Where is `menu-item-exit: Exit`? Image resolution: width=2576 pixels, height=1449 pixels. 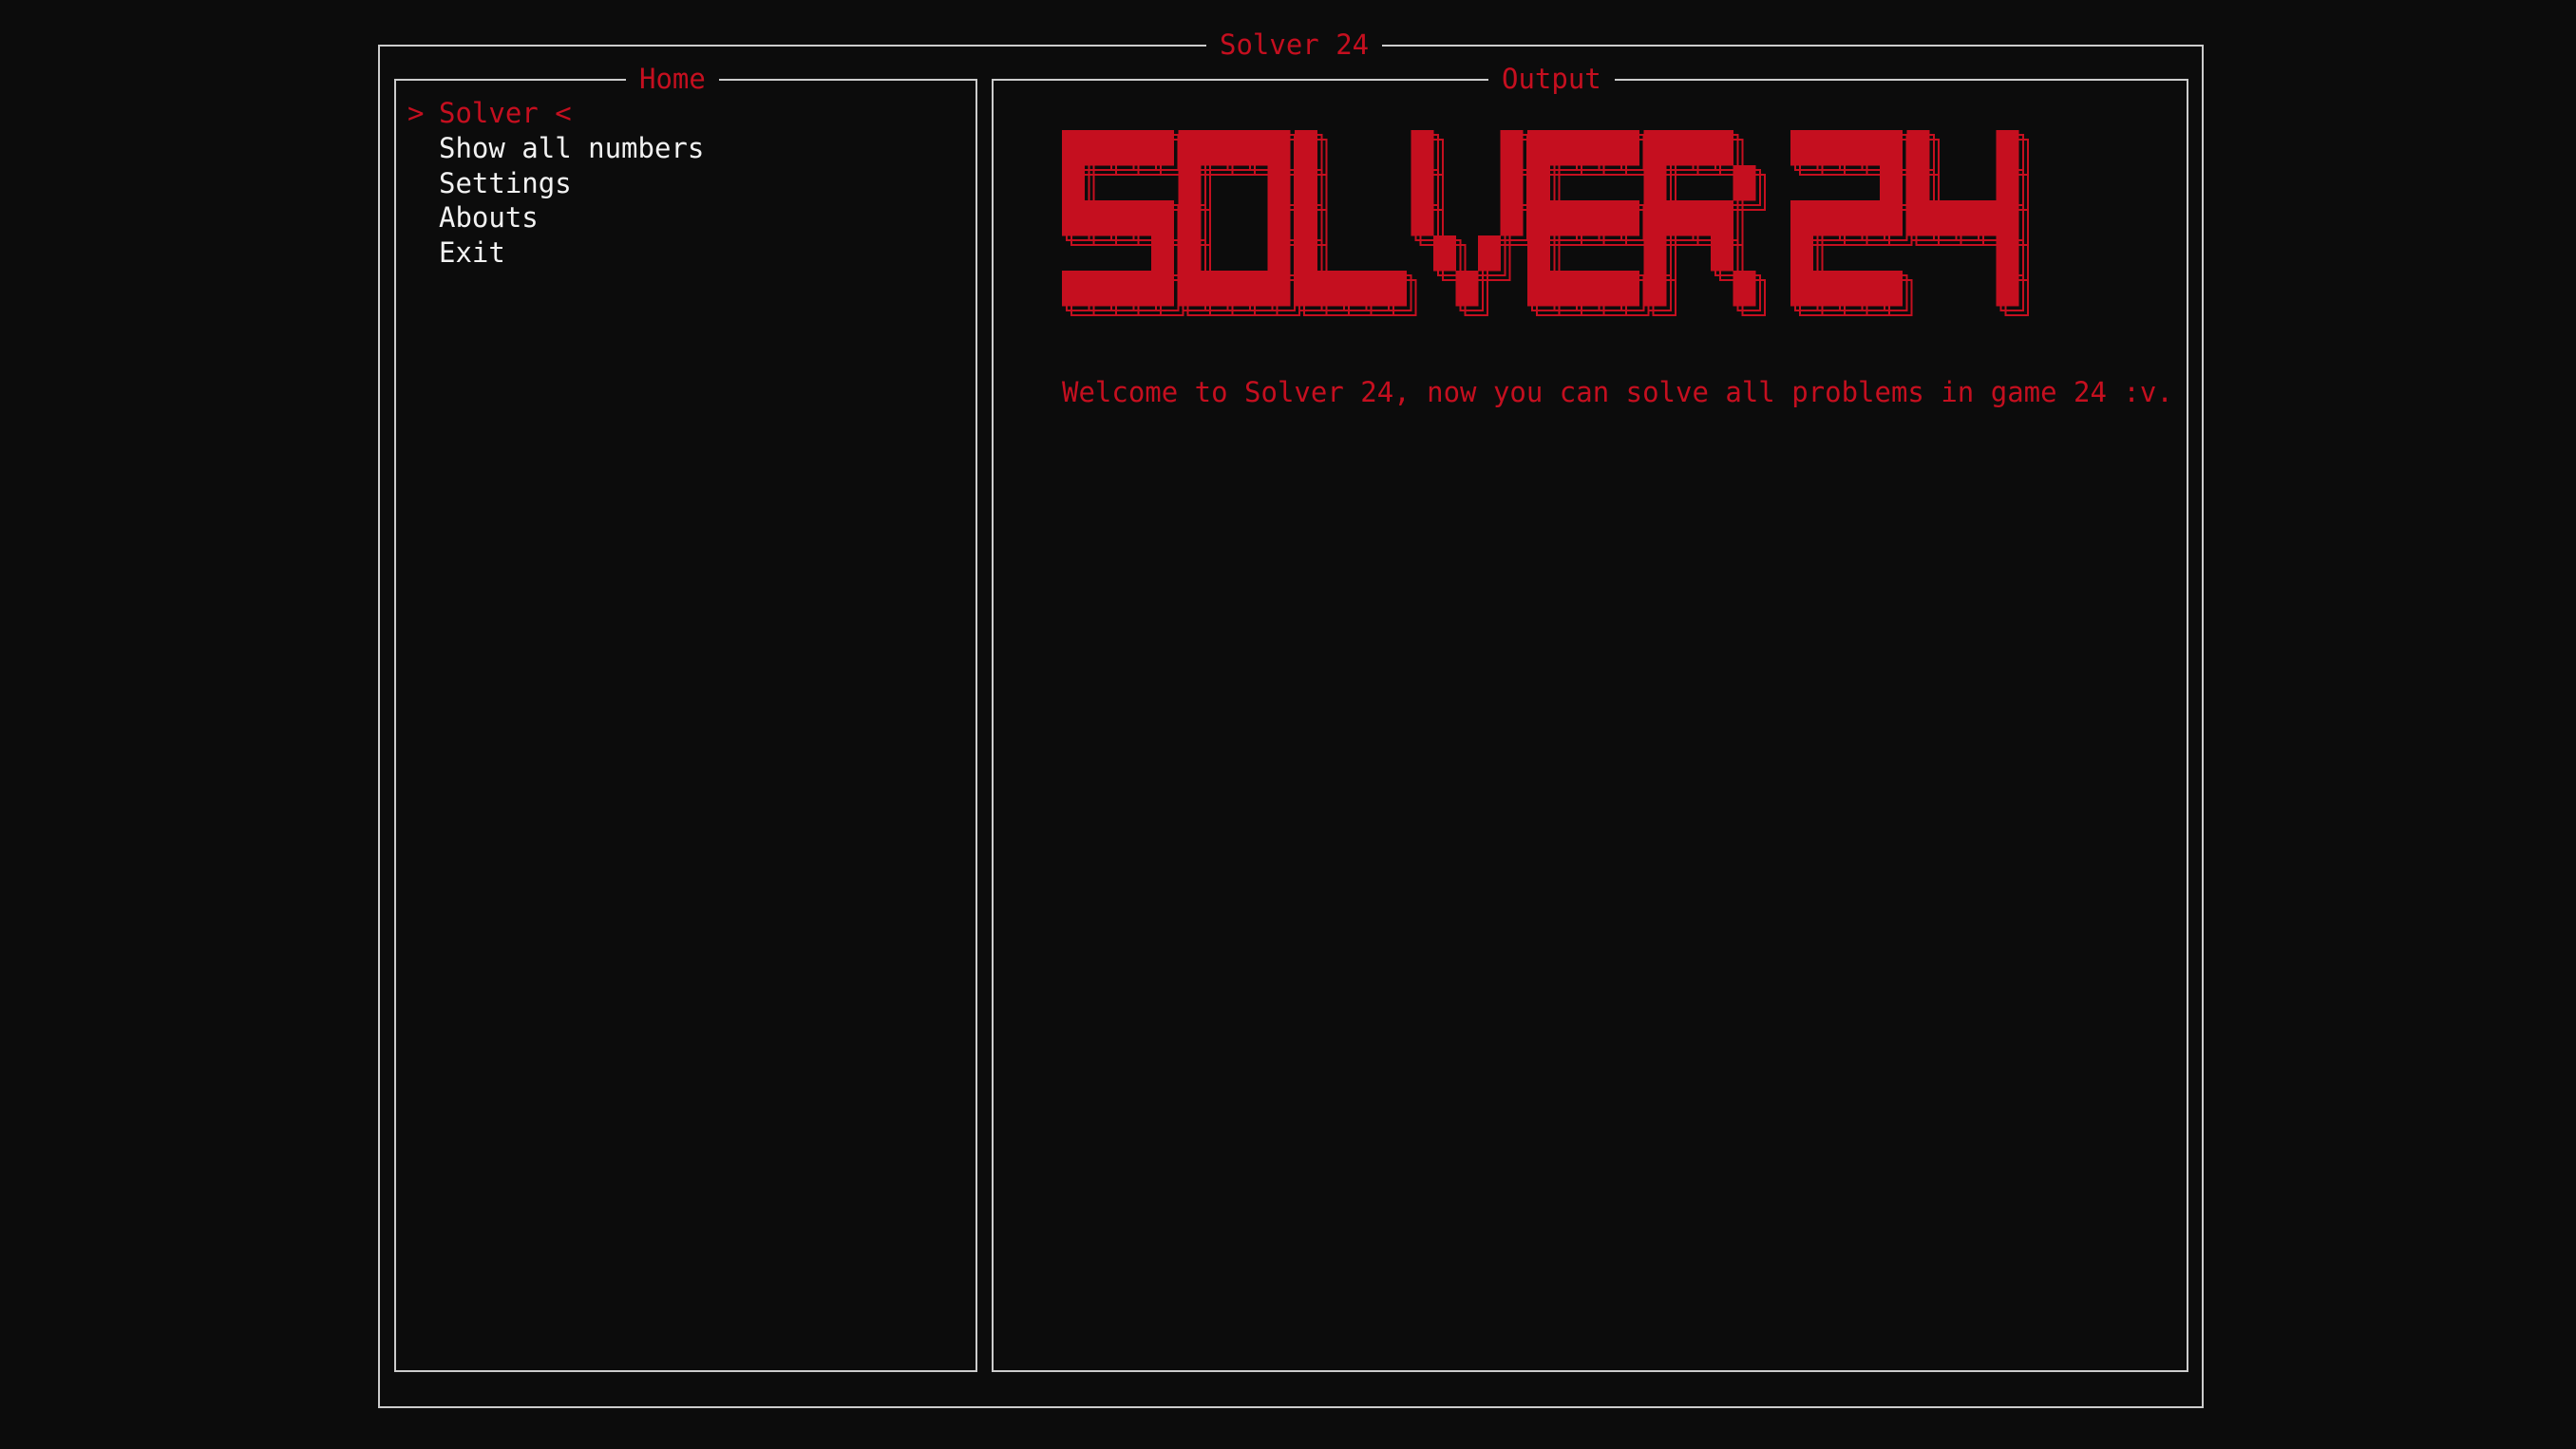 menu-item-exit: Exit is located at coordinates (555, 253).